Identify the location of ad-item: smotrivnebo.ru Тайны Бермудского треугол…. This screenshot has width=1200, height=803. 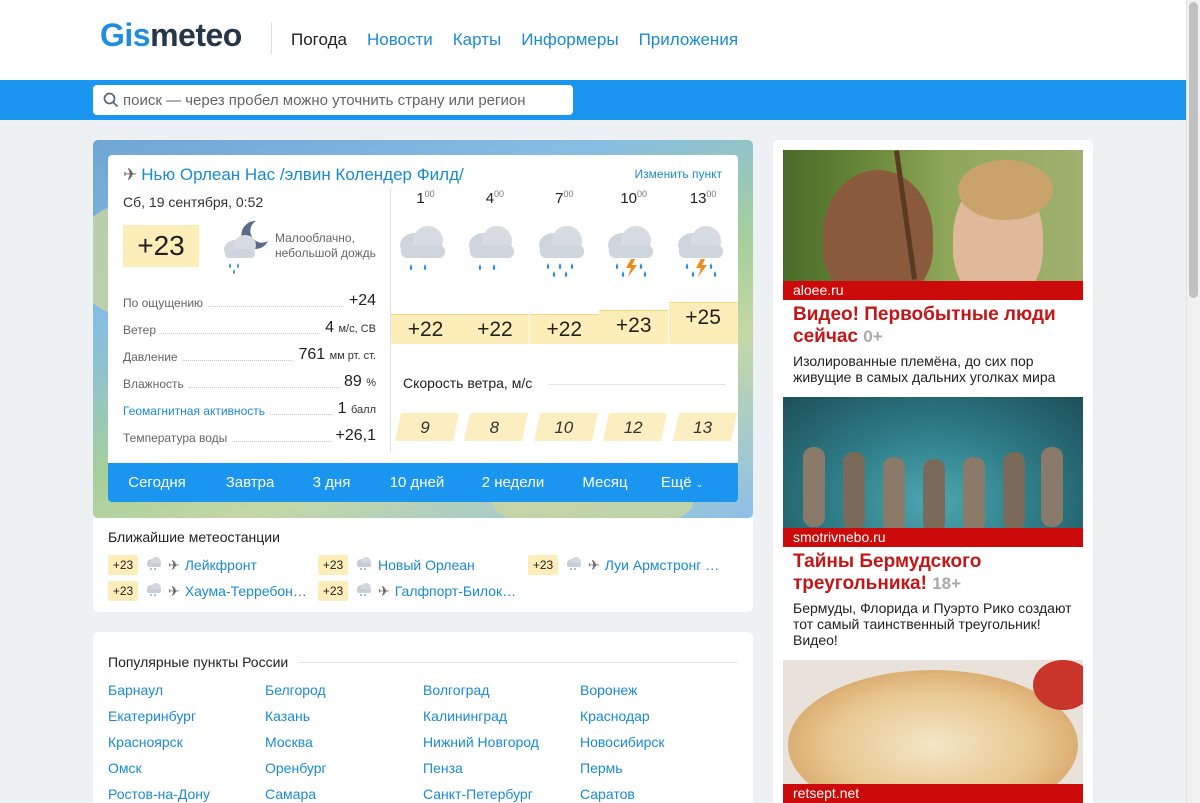
(933, 522).